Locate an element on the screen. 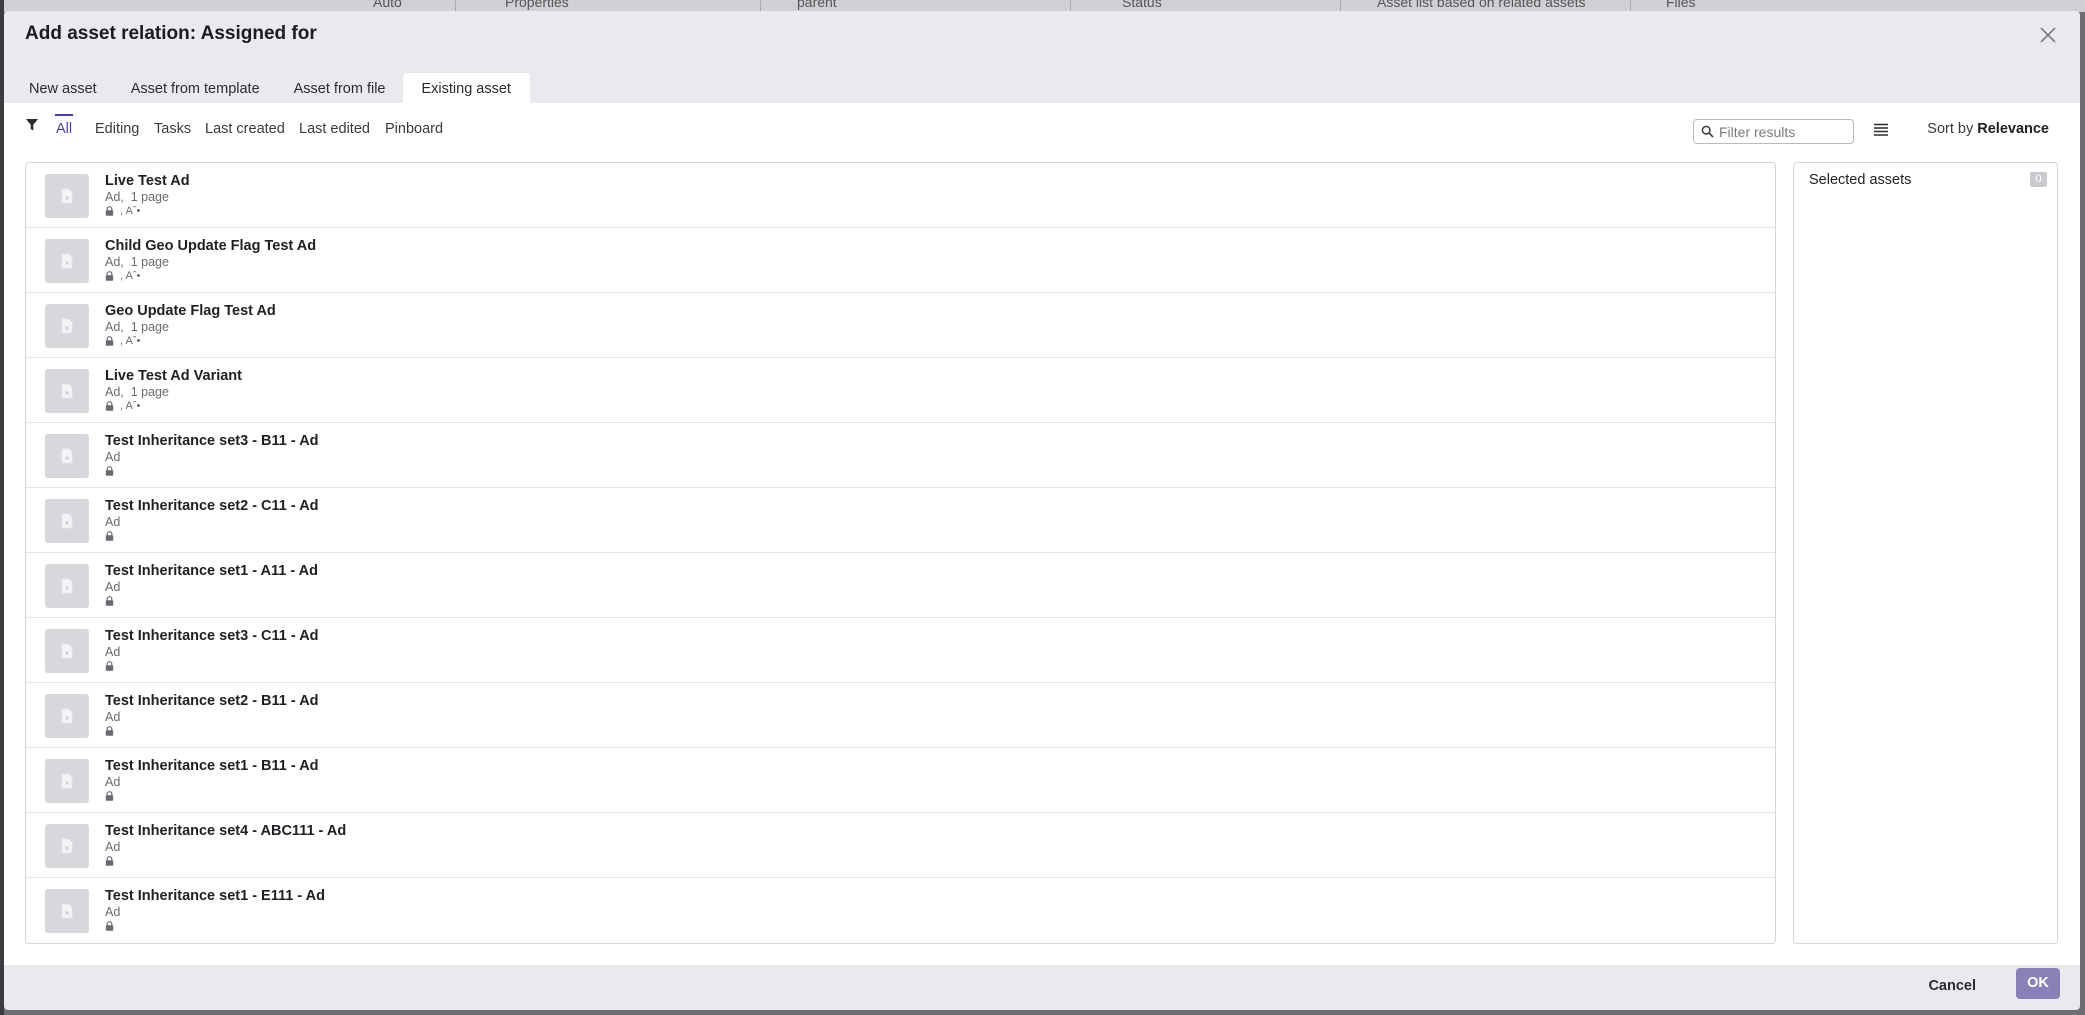  asset-result-row: Live Test Ad Ad, 1 page , Aˆ• is located at coordinates (900, 195).